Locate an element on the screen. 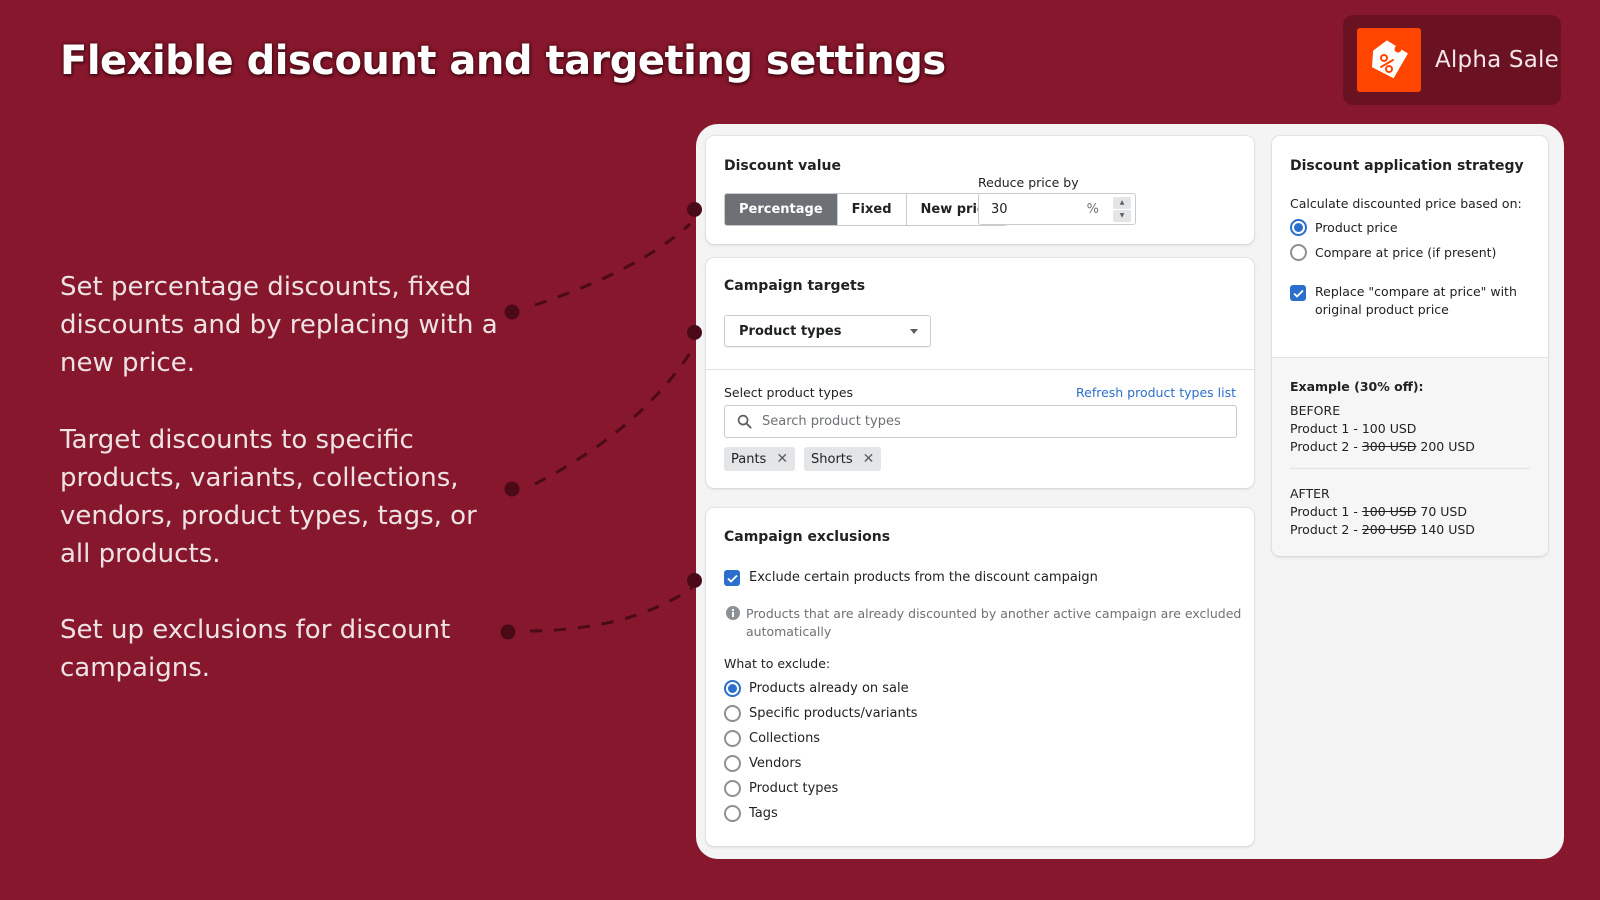 This screenshot has height=900, width=1600. strategy-compare-price-radio is located at coordinates (1298, 252).